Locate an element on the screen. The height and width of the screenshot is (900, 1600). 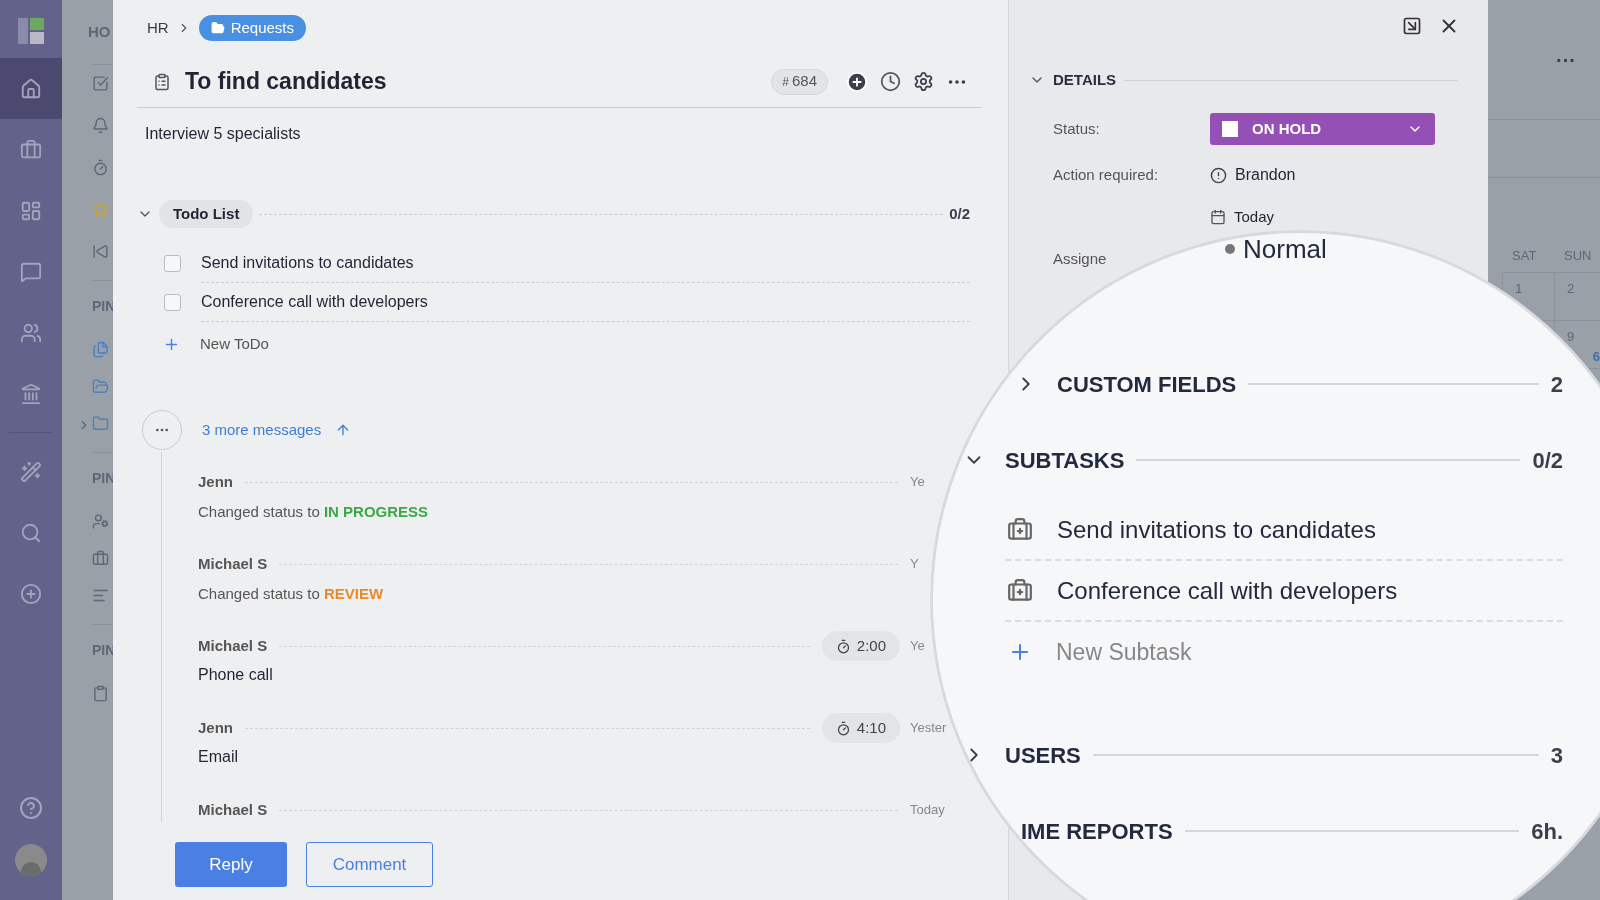
user-icon is located at coordinates (100, 521).